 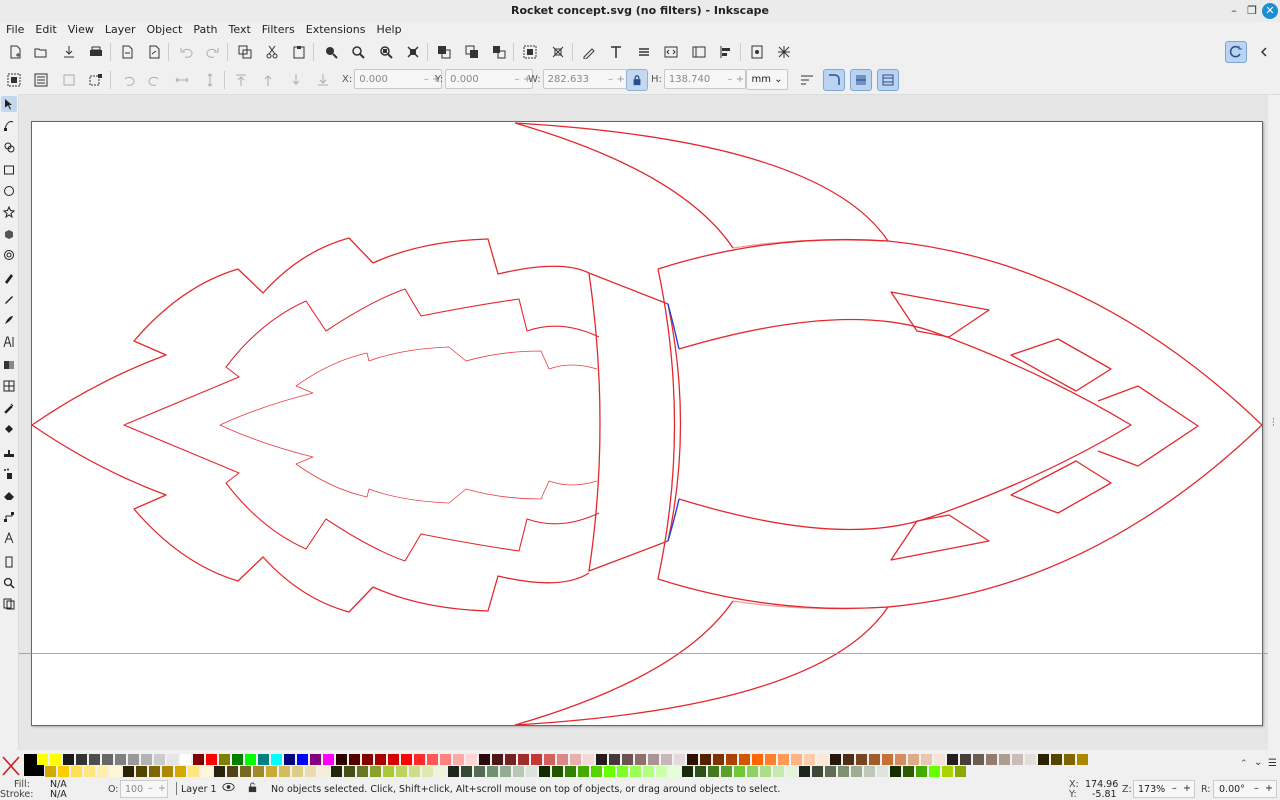 What do you see at coordinates (1244, 764) in the screenshot?
I see `palette-scroll-up-icon: ⌃` at bounding box center [1244, 764].